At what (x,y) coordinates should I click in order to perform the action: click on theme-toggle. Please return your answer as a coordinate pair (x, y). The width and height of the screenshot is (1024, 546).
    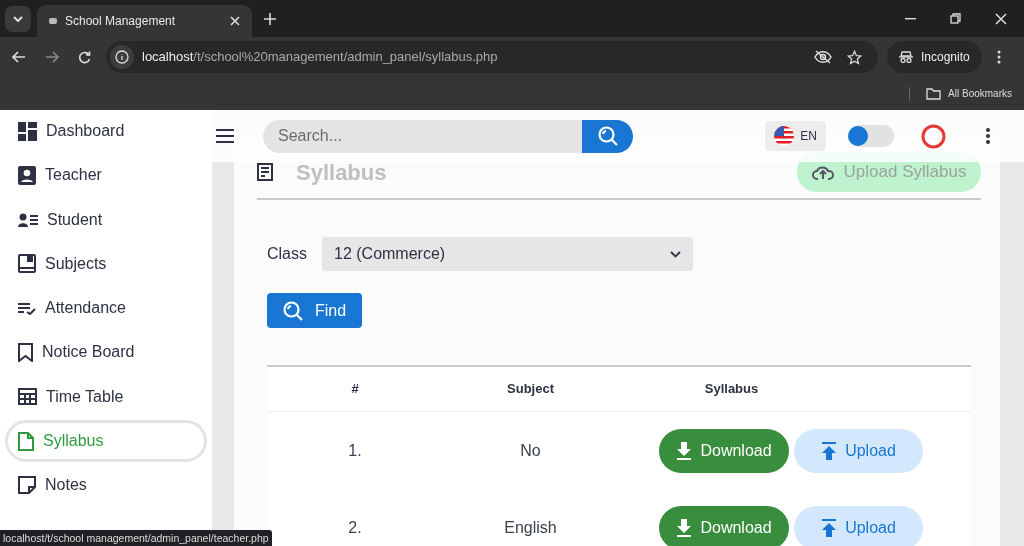
    Looking at the image, I should click on (871, 136).